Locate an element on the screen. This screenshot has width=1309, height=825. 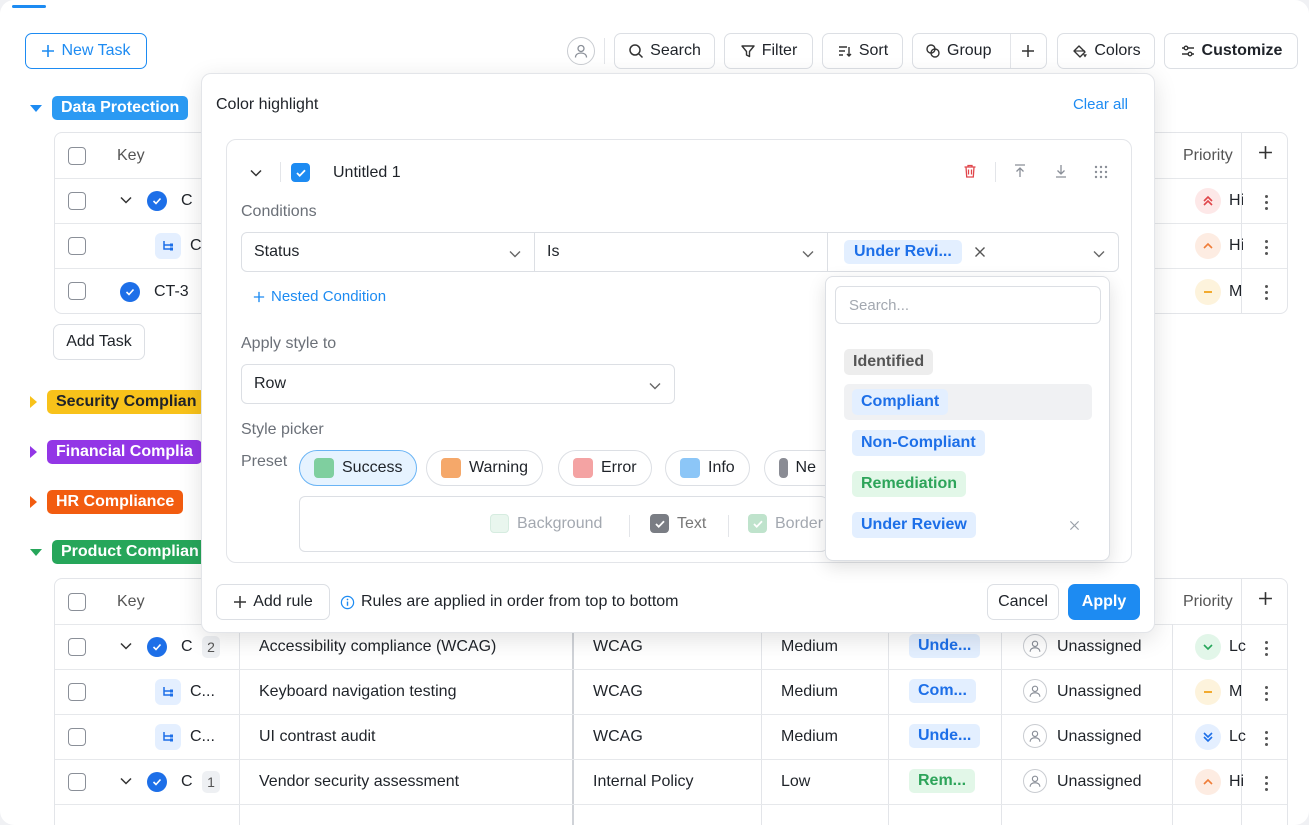
group-tag: Data Protection is located at coordinates (120, 108).